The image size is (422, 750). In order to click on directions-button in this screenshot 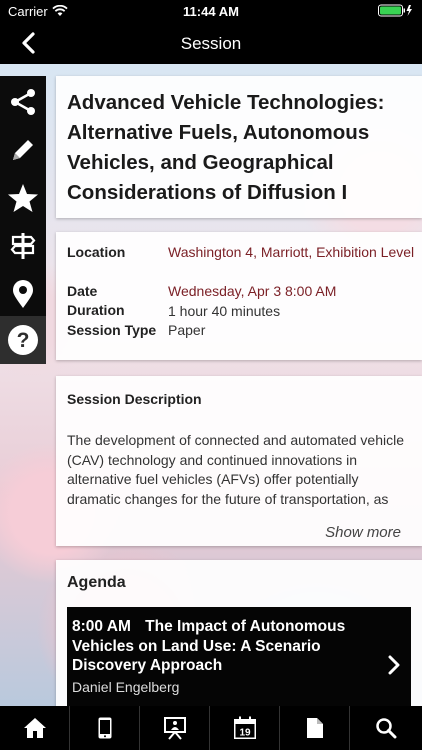, I will do `click(23, 246)`.